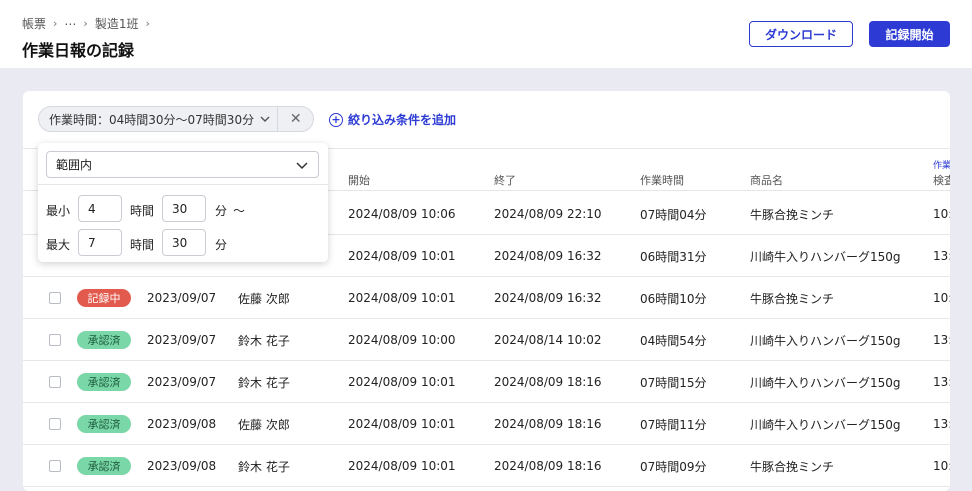  What do you see at coordinates (58, 211) in the screenshot?
I see `min-label: 最小` at bounding box center [58, 211].